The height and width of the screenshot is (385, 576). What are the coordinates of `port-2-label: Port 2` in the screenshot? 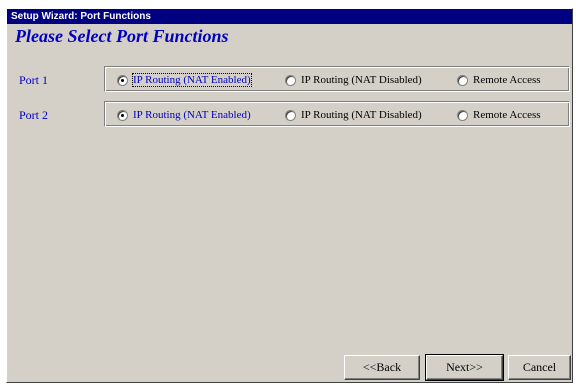 It's located at (34, 115).